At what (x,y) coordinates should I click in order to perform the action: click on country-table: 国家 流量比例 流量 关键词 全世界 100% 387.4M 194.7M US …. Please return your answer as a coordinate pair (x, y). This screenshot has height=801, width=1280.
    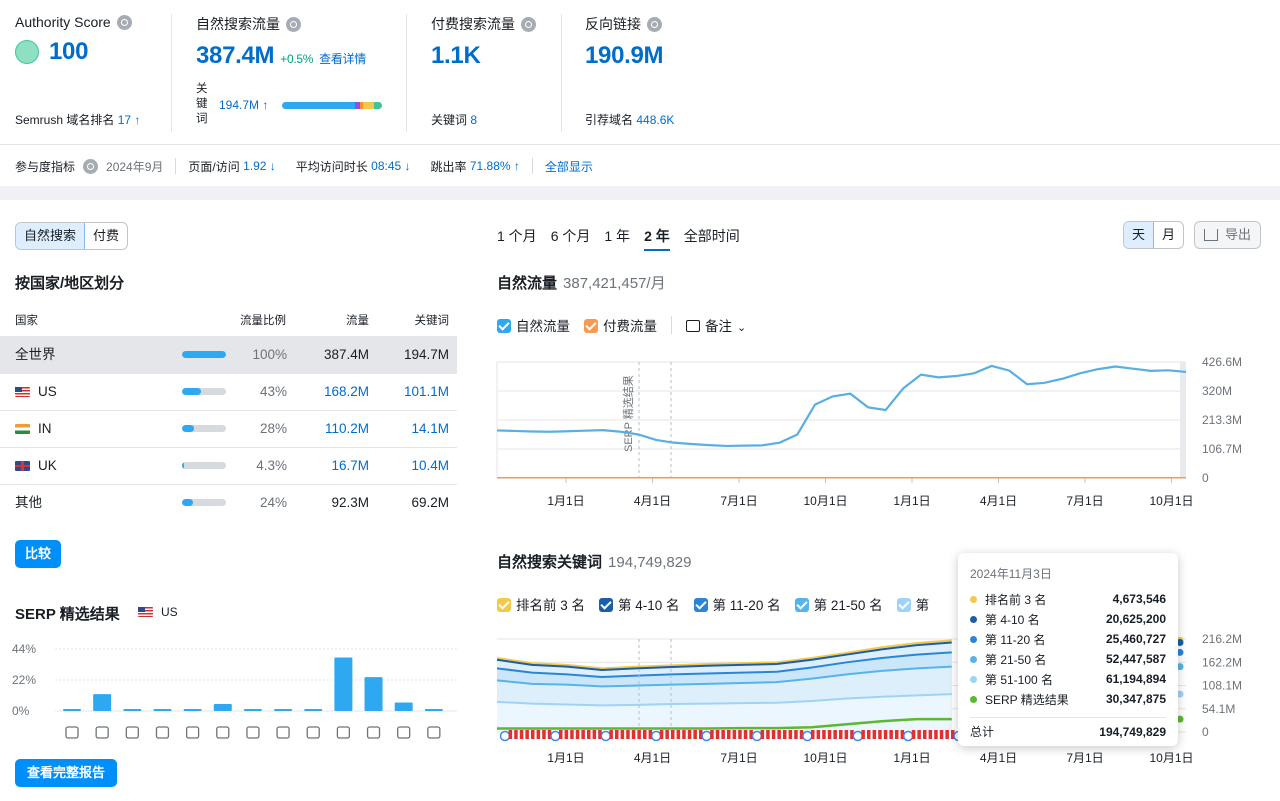
    Looking at the image, I should click on (228, 414).